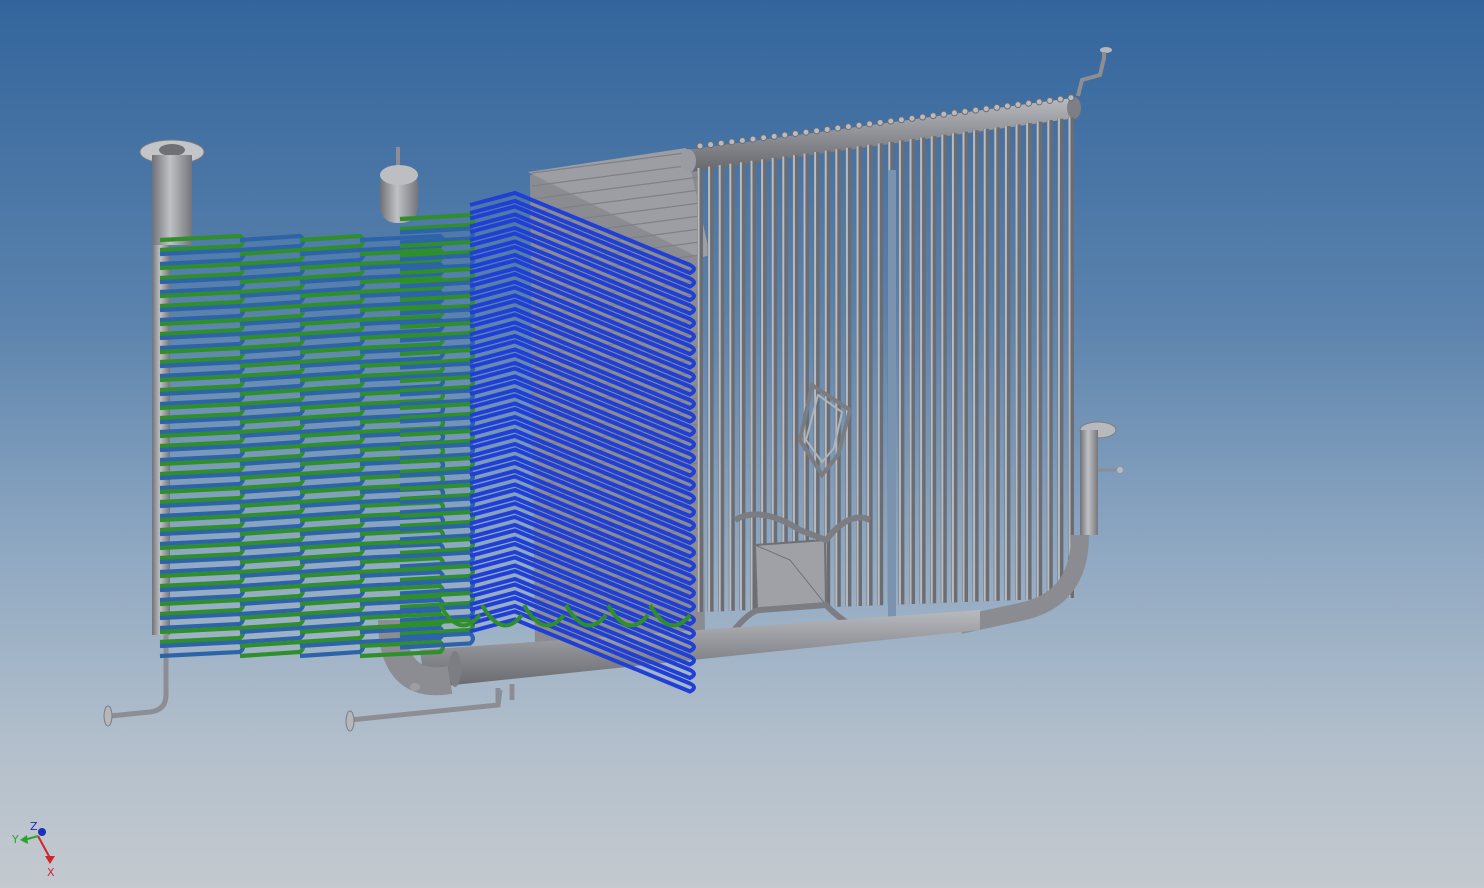 The width and height of the screenshot is (1484, 888). Describe the element at coordinates (33, 849) in the screenshot. I see `coordinate-triad: X Y Z` at that location.